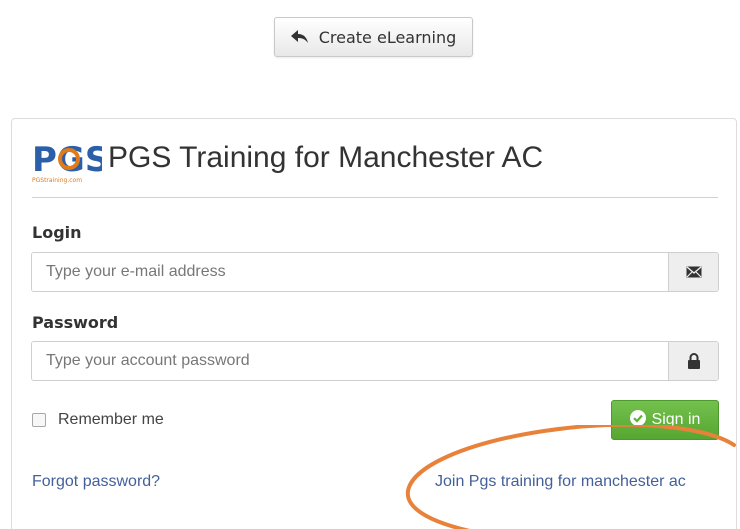 This screenshot has height=529, width=740. What do you see at coordinates (67, 159) in the screenshot?
I see `svg-text: PGS` at bounding box center [67, 159].